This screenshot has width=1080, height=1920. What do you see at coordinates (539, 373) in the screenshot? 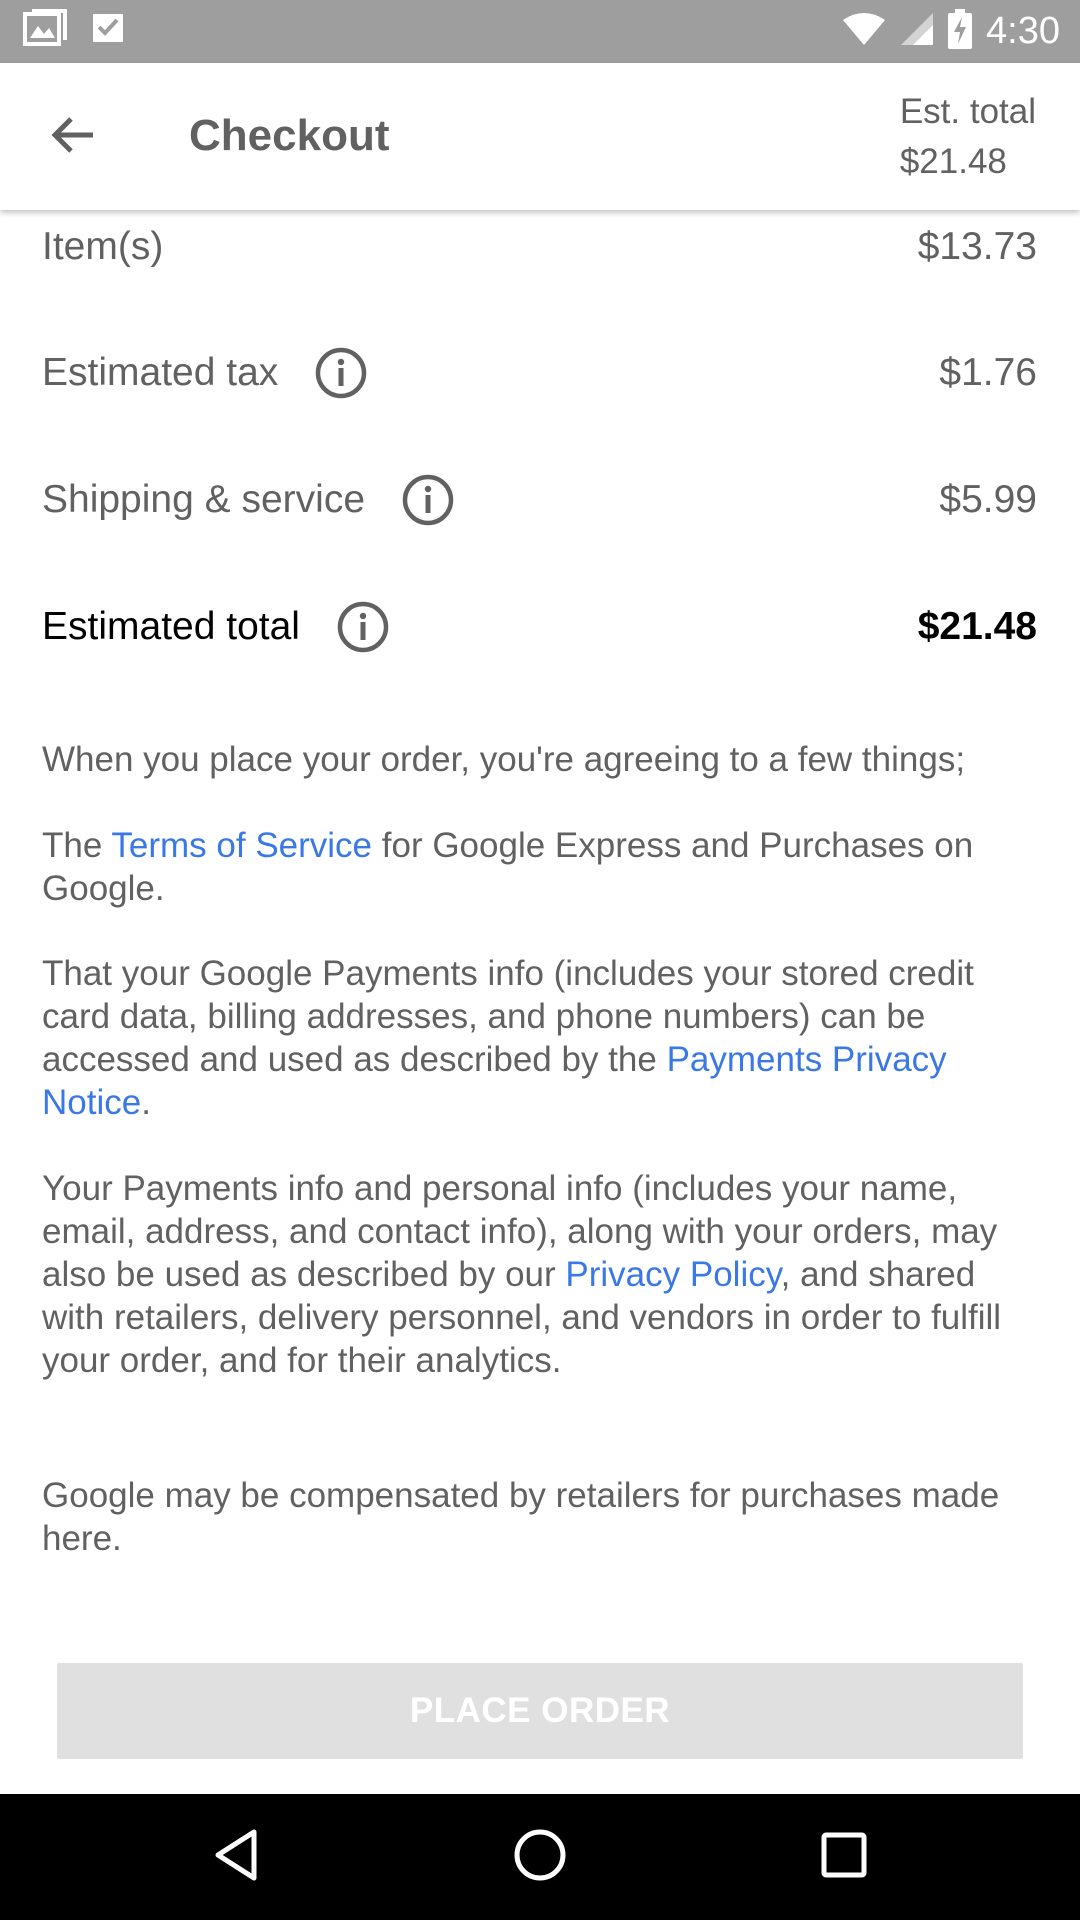
I see `tax-row: Estimated tax $1.76` at bounding box center [539, 373].